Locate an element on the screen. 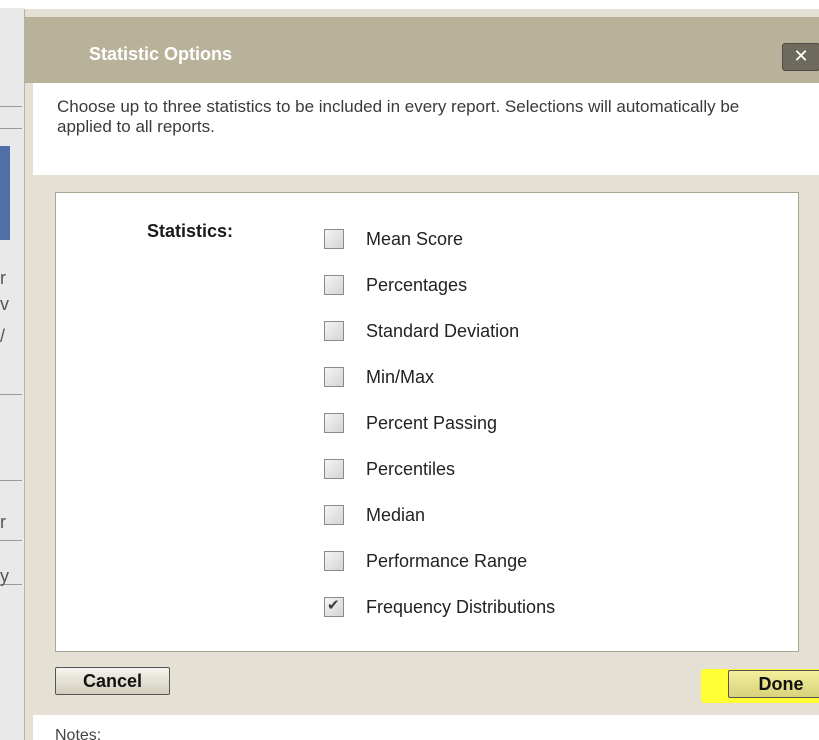  close-icon: ✕ is located at coordinates (801, 56).